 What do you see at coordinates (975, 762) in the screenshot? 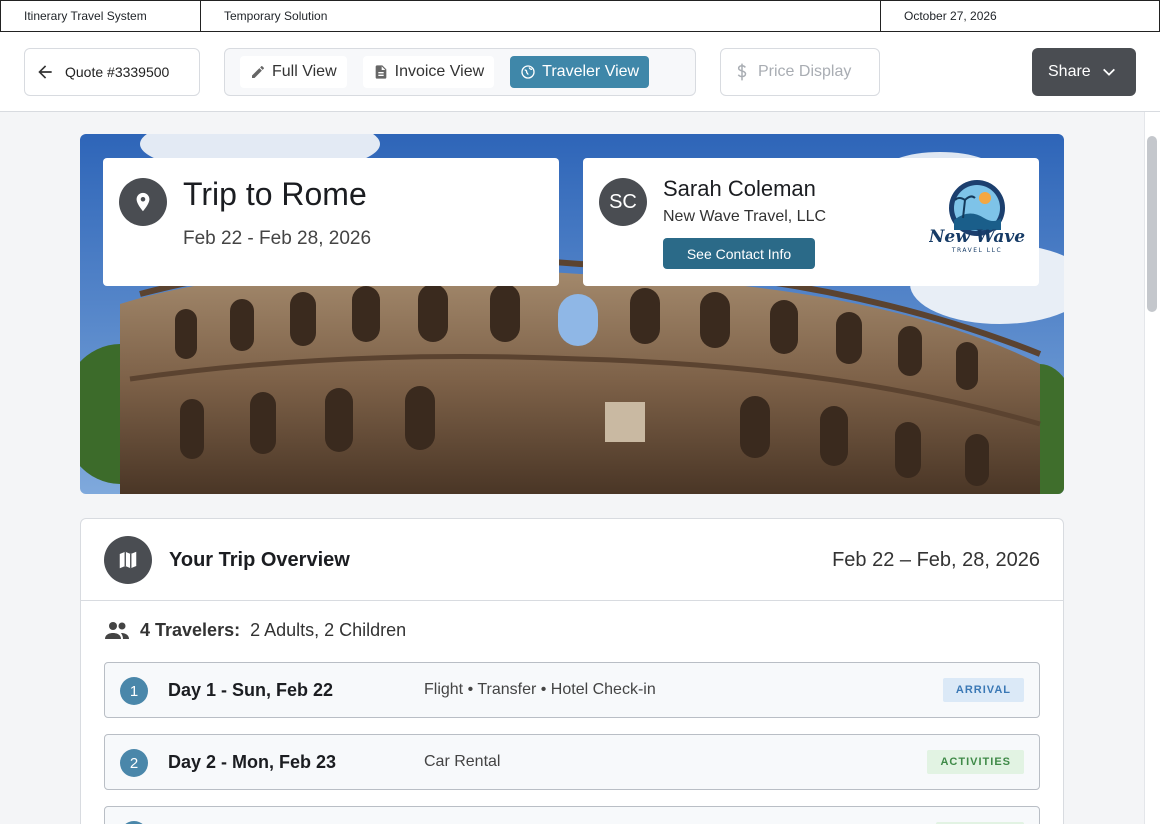
I see `day-badge: ACTIVITIES` at bounding box center [975, 762].